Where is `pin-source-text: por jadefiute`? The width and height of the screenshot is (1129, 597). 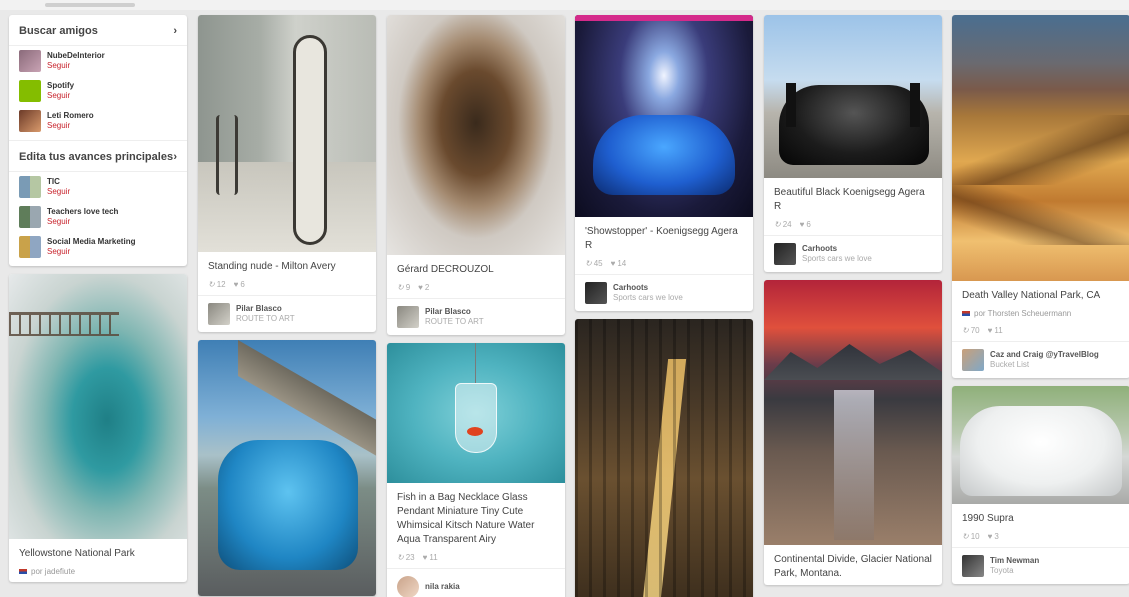 pin-source-text: por jadefiute is located at coordinates (53, 571).